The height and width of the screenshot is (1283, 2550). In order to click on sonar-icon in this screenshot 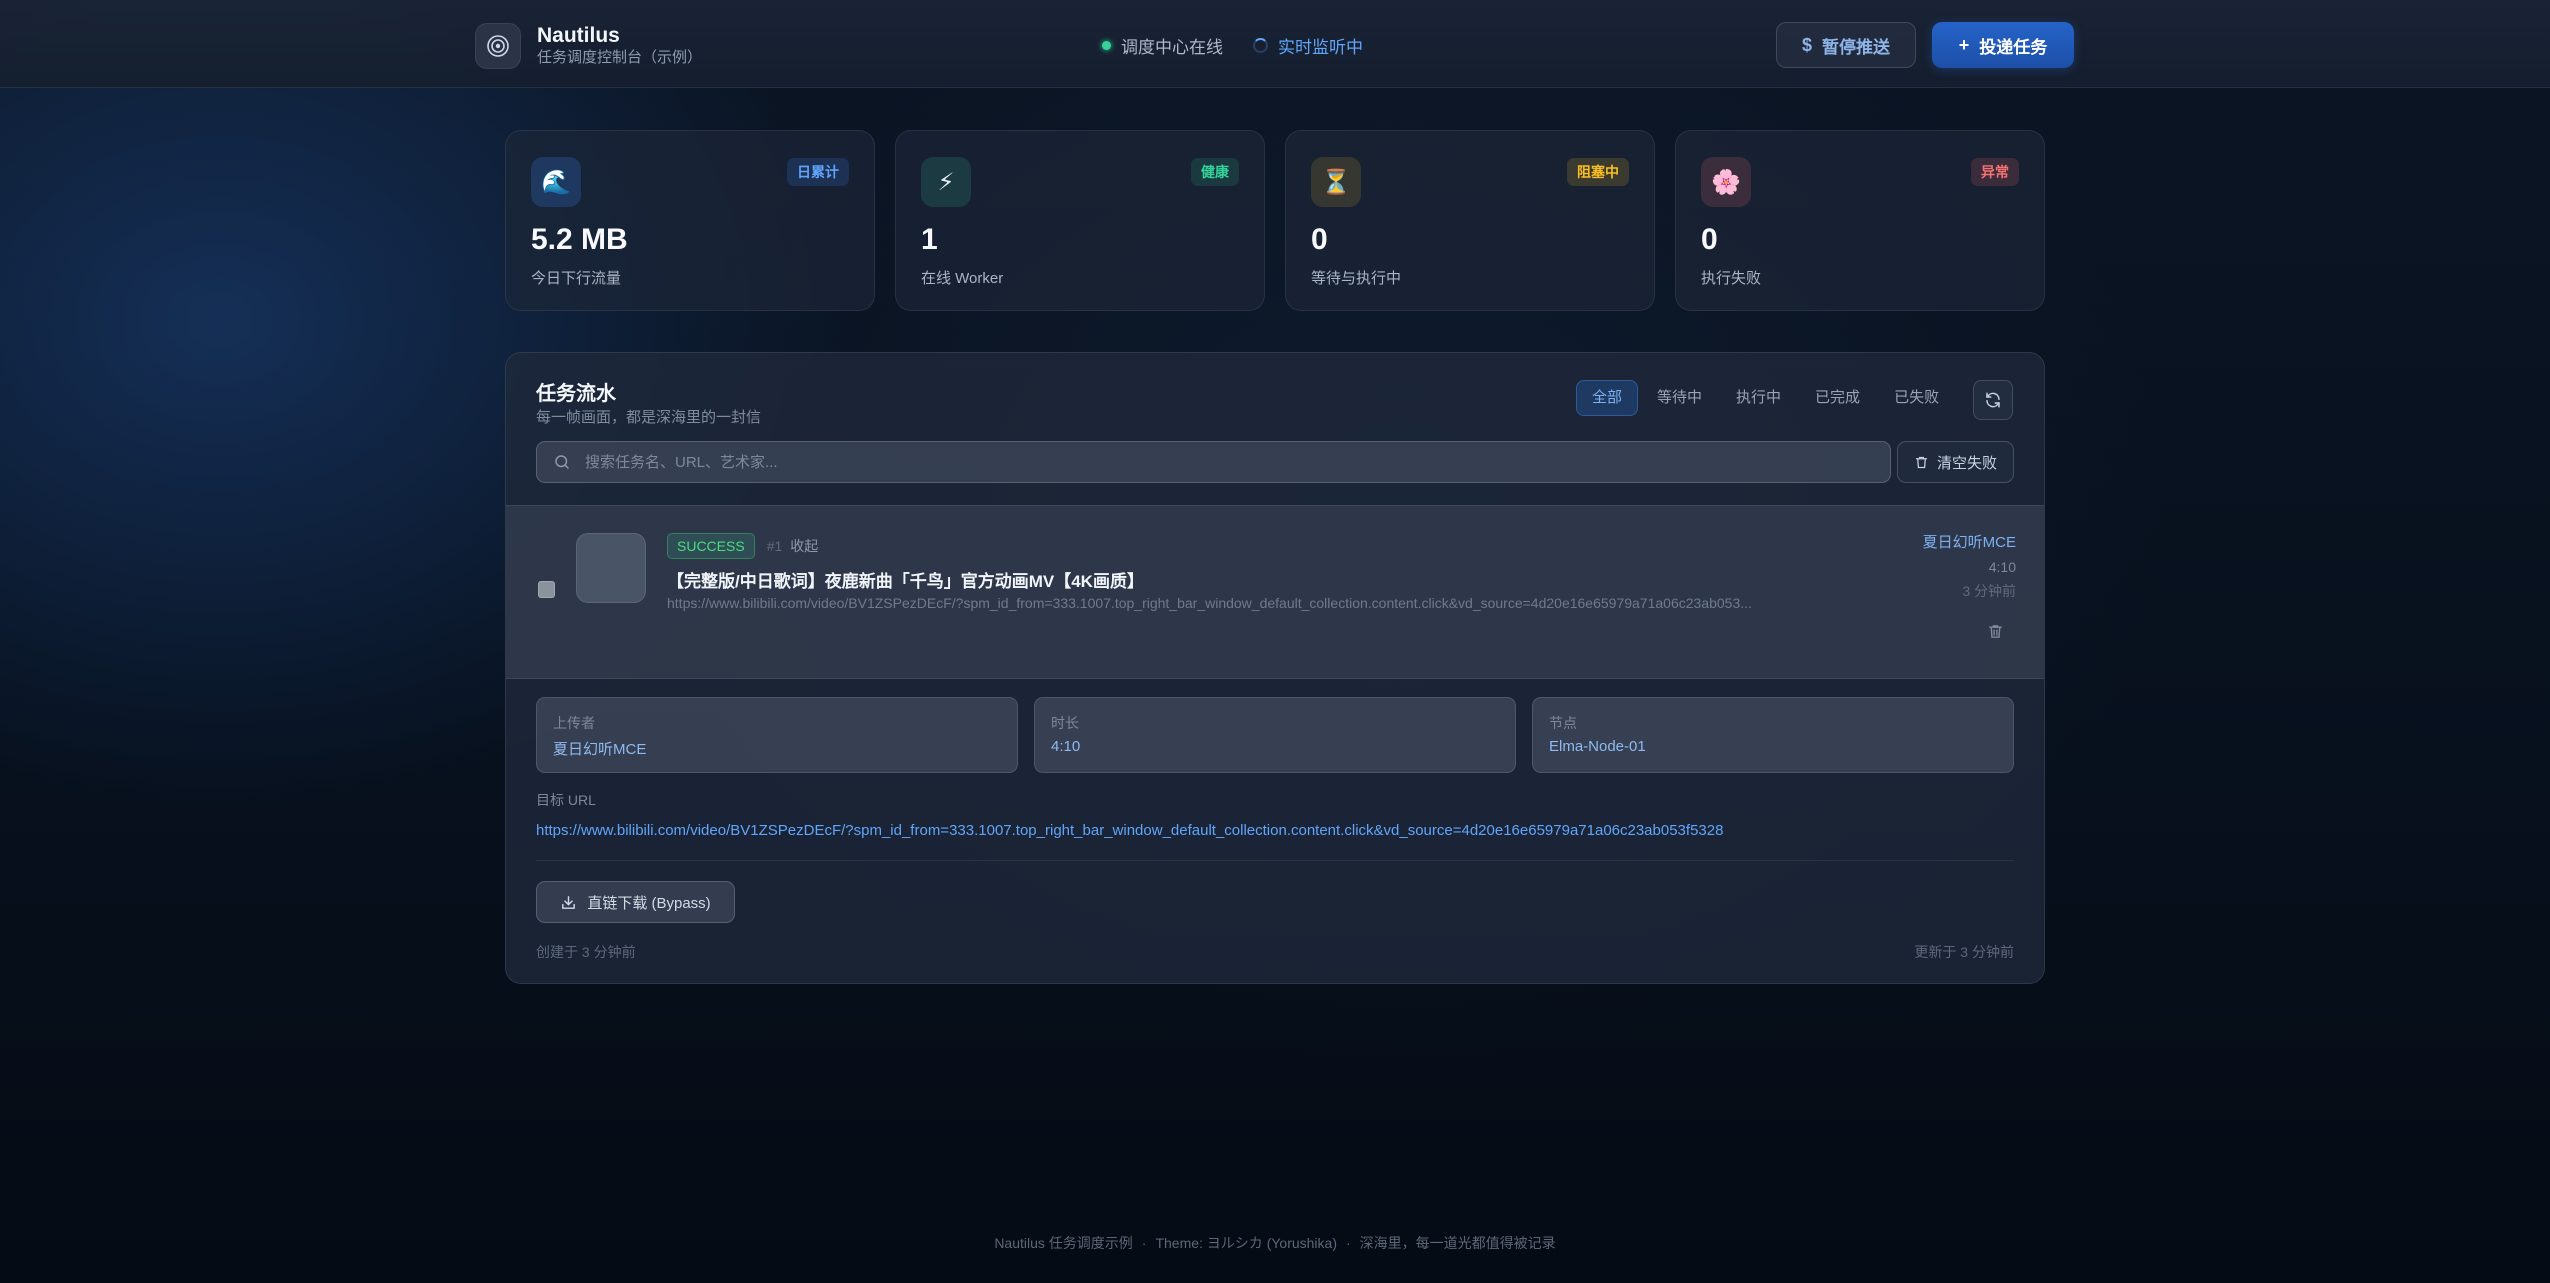, I will do `click(498, 46)`.